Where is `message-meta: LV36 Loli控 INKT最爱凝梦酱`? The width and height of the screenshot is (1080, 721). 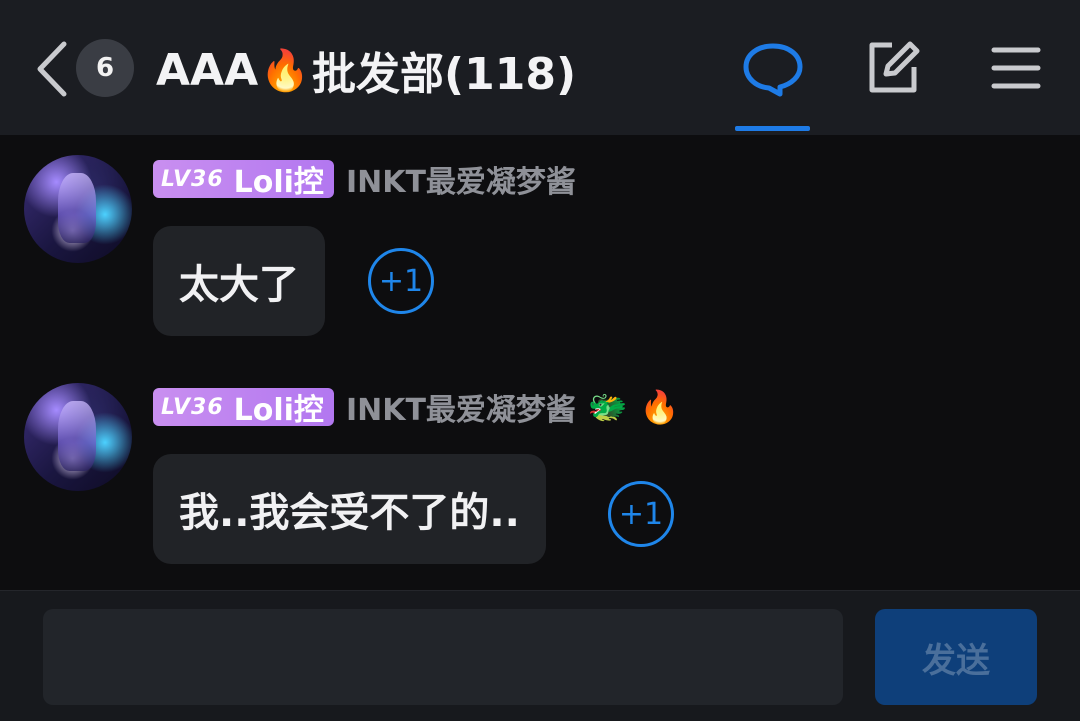 message-meta: LV36 Loli控 INKT最爱凝梦酱 is located at coordinates (364, 179).